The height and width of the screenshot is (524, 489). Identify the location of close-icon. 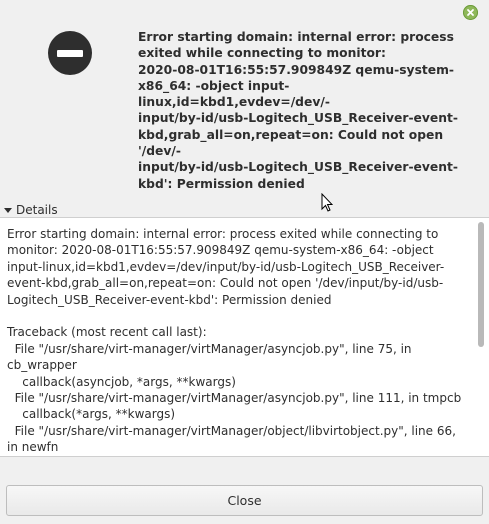
(470, 12).